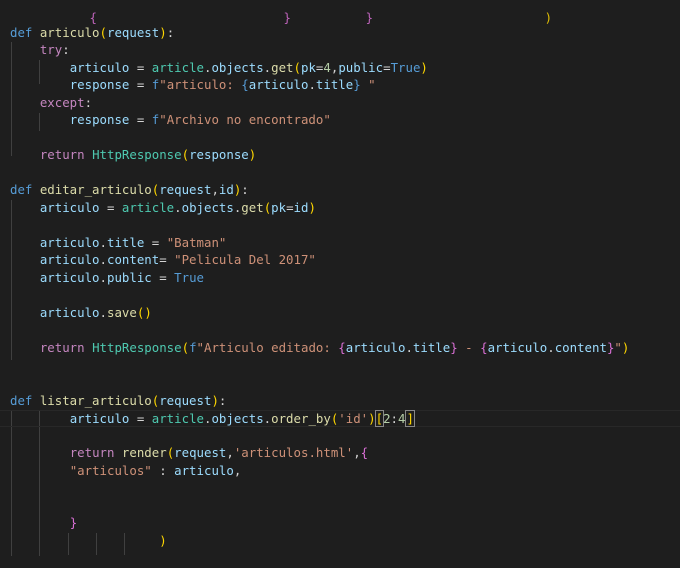 This screenshot has width=680, height=568. What do you see at coordinates (62, 102) in the screenshot?
I see `code-token: except` at bounding box center [62, 102].